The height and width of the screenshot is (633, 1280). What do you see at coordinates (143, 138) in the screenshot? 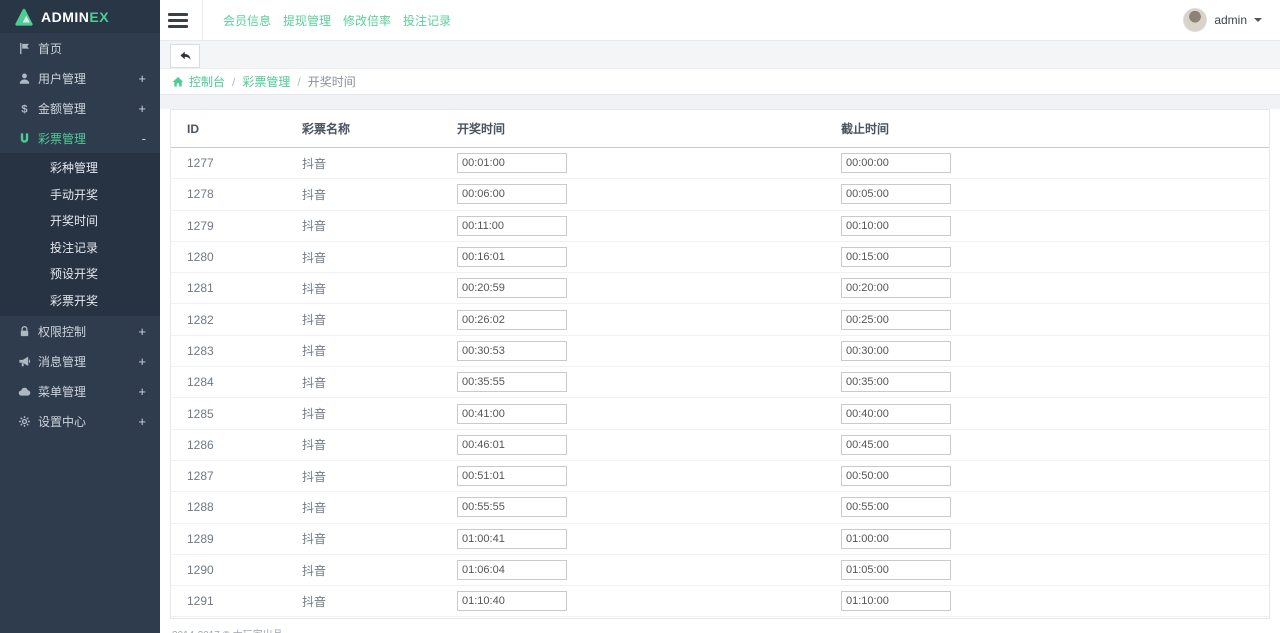
I see `expand-minus-icon: -` at bounding box center [143, 138].